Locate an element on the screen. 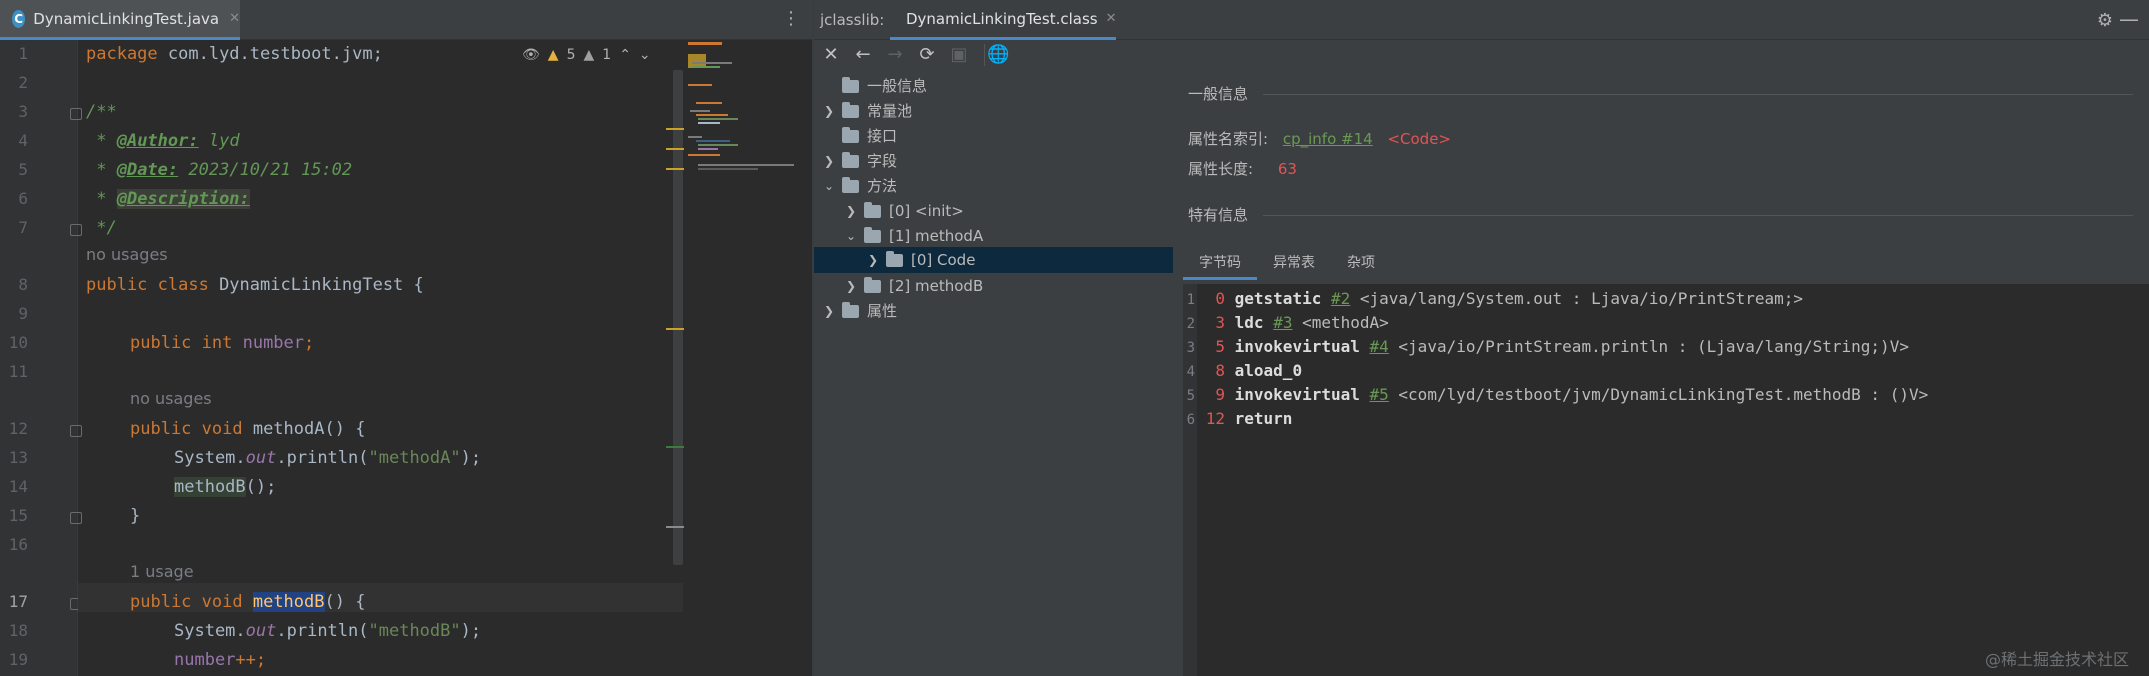  back-arrow-icon: ← is located at coordinates (863, 55).